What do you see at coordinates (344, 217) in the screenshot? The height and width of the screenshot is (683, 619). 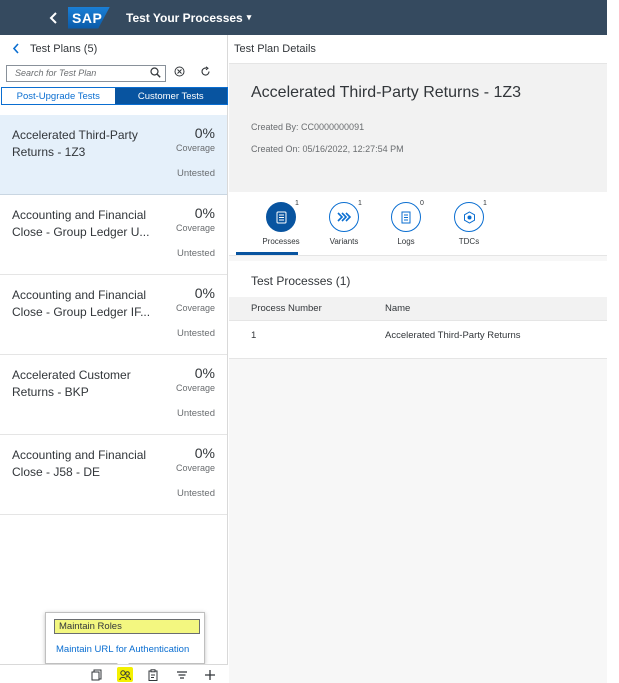 I see `chevrons-right-icon` at bounding box center [344, 217].